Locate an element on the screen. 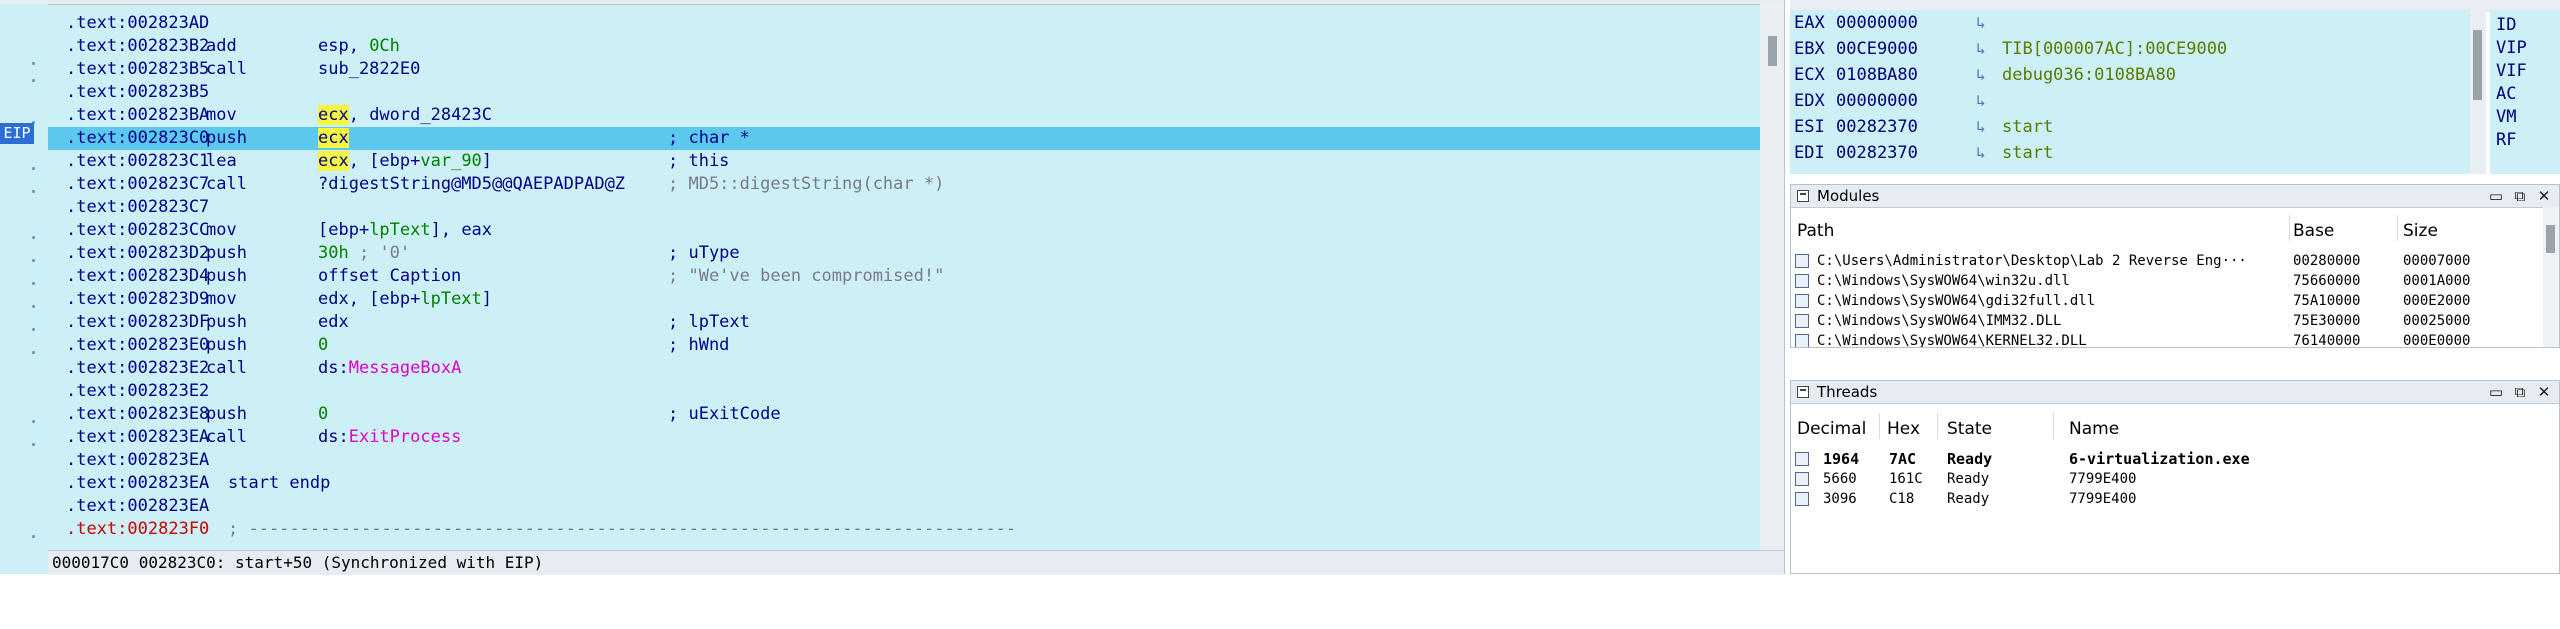 This screenshot has height=629, width=2560. column-header-base: Base is located at coordinates (2313, 231).